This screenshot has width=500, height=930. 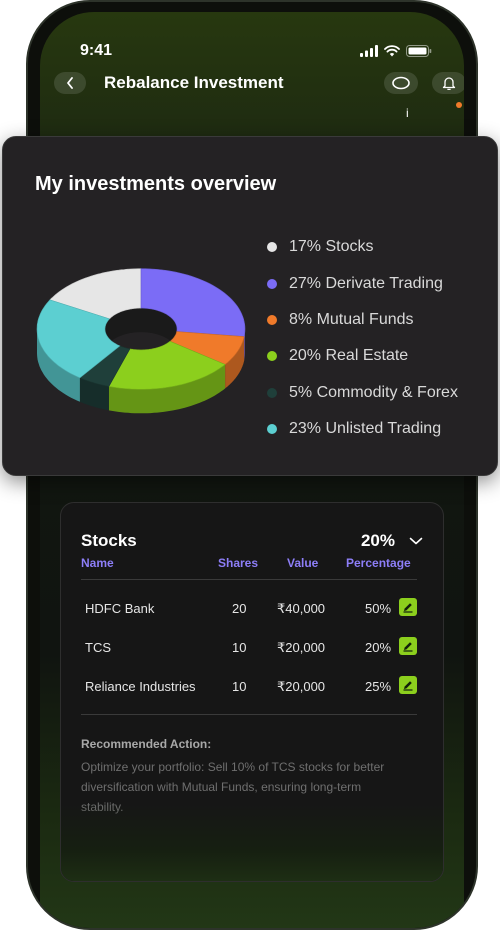 I want to click on legend-item-real-estate: 20% Real Estate, so click(x=362, y=356).